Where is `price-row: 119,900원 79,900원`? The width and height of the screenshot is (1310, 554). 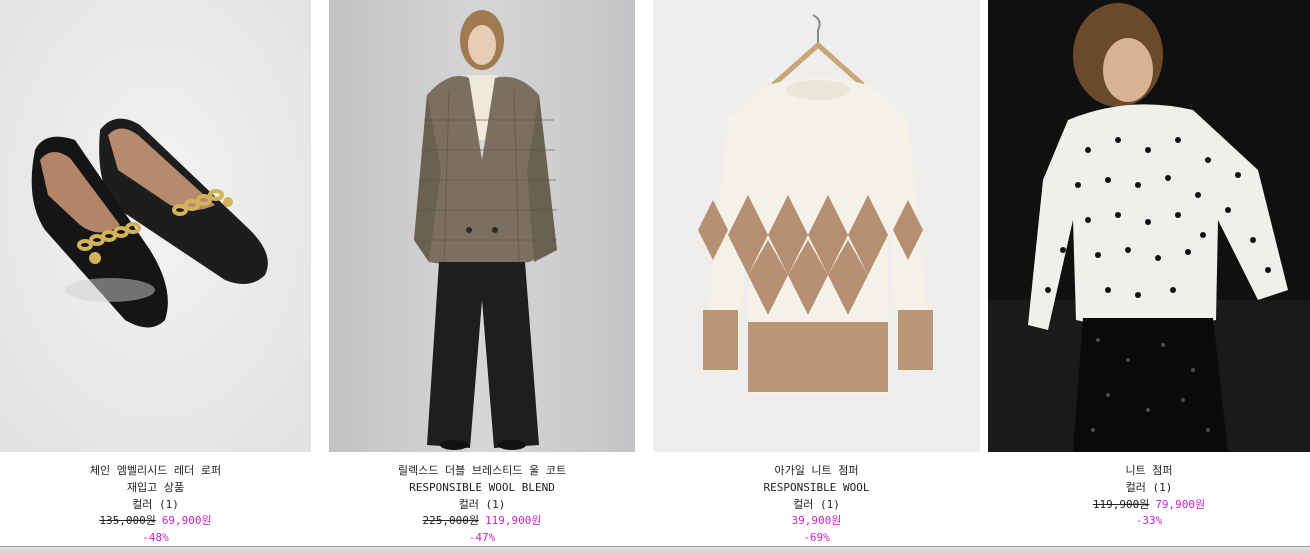
price-row: 119,900원 79,900원 is located at coordinates (1149, 505).